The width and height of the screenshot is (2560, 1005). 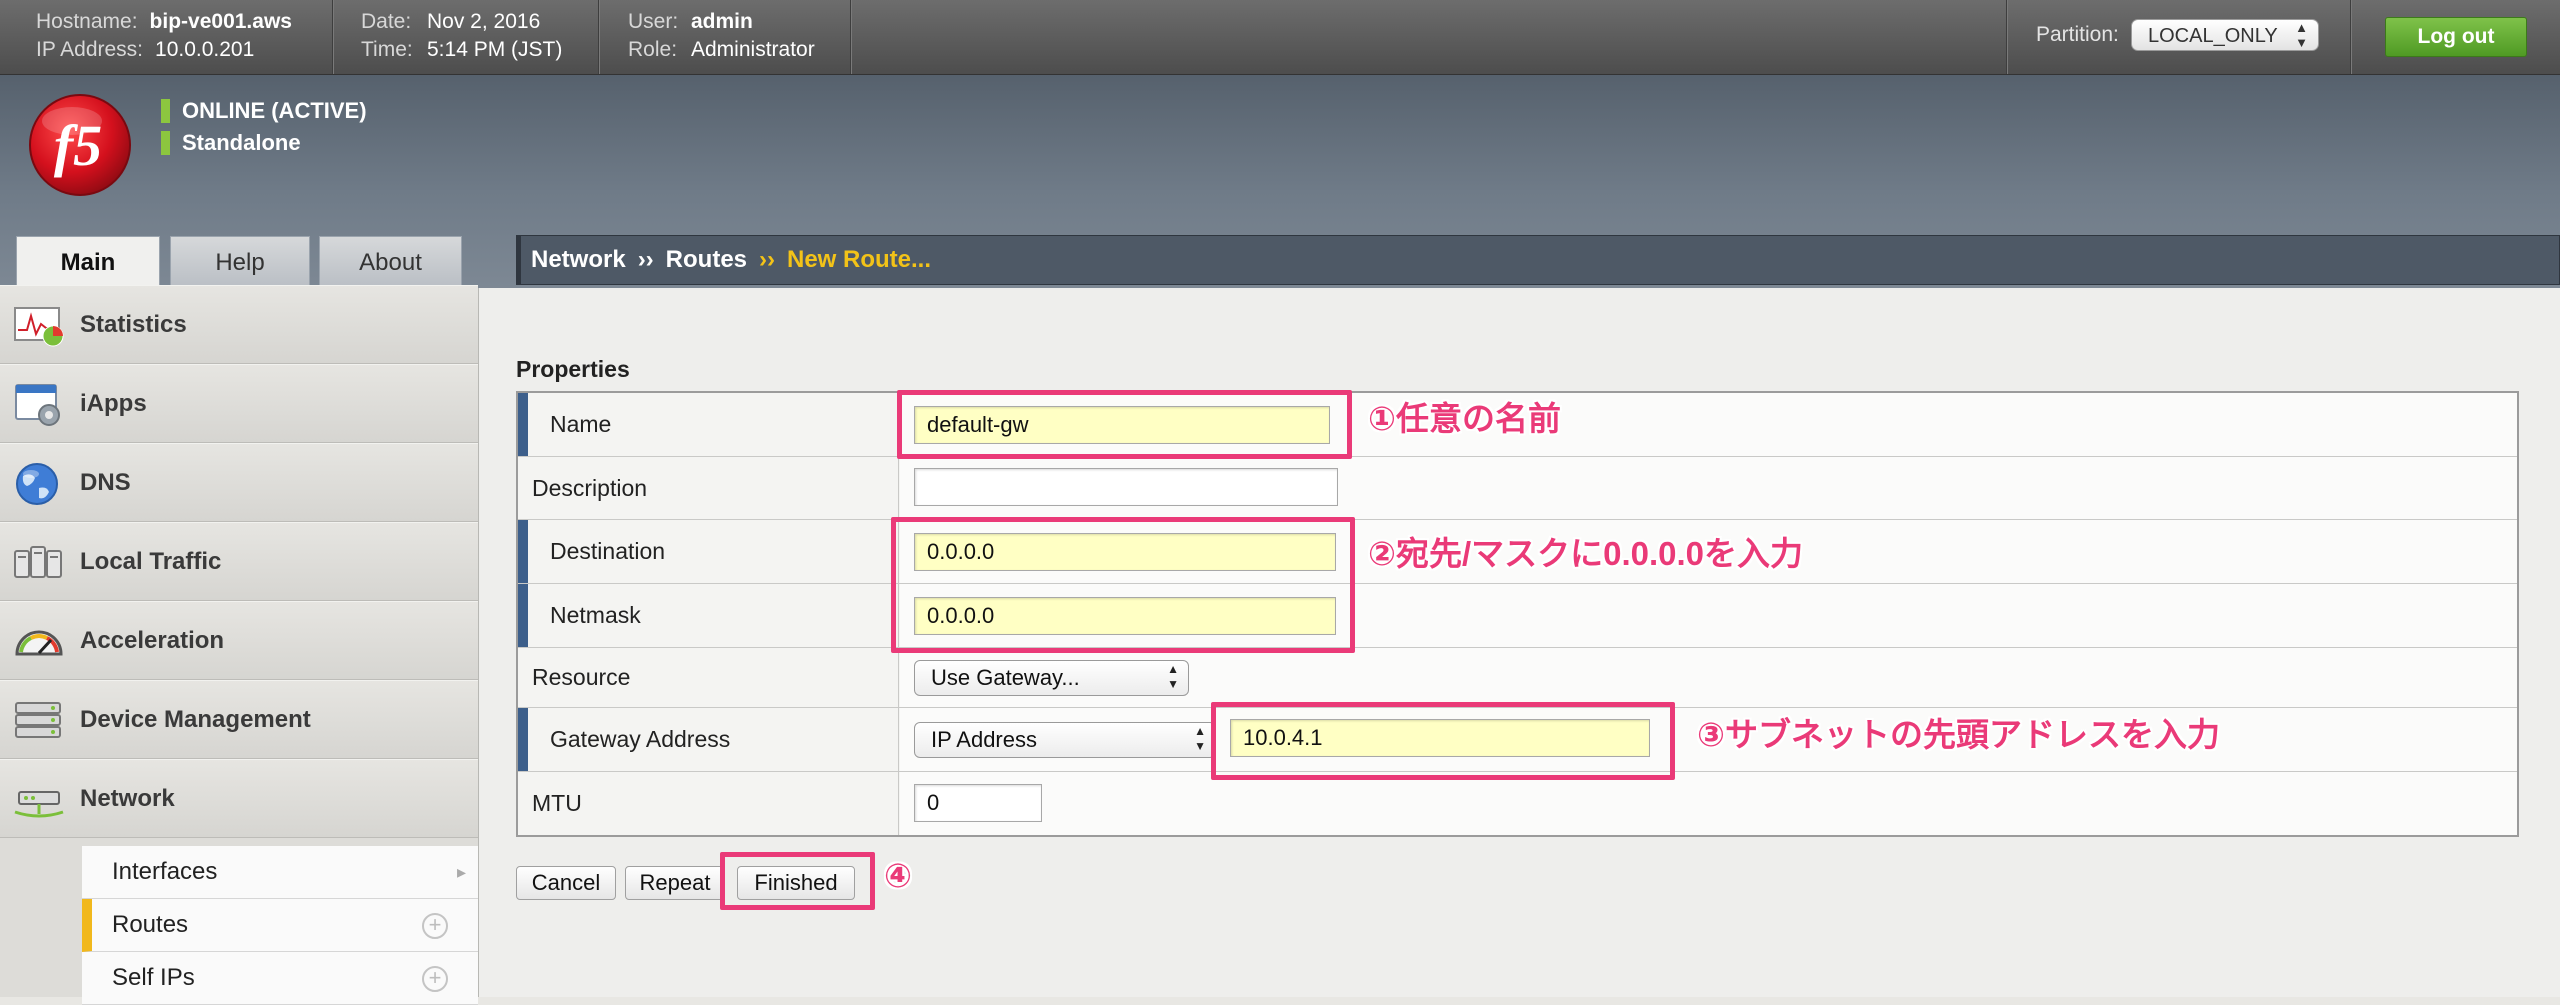 What do you see at coordinates (113, 403) in the screenshot?
I see `sidebar-item-label: iApps` at bounding box center [113, 403].